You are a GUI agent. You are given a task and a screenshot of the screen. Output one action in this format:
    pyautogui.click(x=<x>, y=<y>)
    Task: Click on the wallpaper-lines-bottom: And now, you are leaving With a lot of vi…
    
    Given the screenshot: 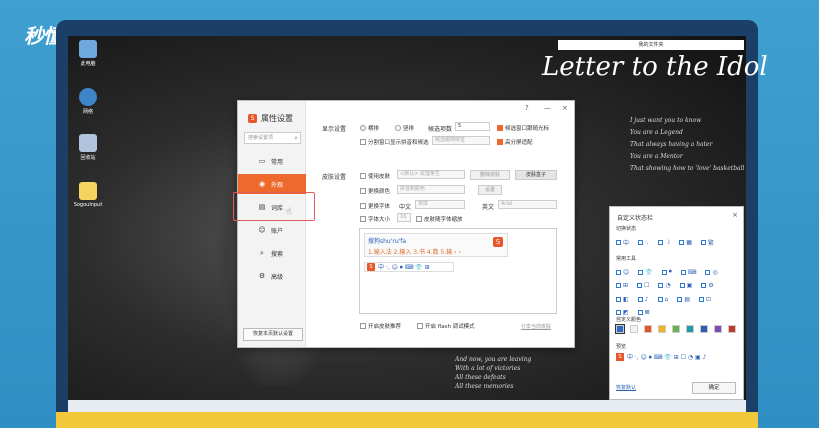 What is the action you would take?
    pyautogui.click(x=493, y=373)
    